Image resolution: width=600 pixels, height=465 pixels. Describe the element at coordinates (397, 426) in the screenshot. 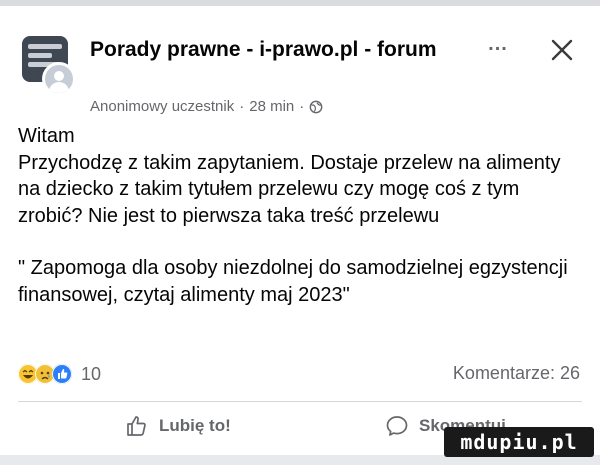

I see `comment-icon` at that location.